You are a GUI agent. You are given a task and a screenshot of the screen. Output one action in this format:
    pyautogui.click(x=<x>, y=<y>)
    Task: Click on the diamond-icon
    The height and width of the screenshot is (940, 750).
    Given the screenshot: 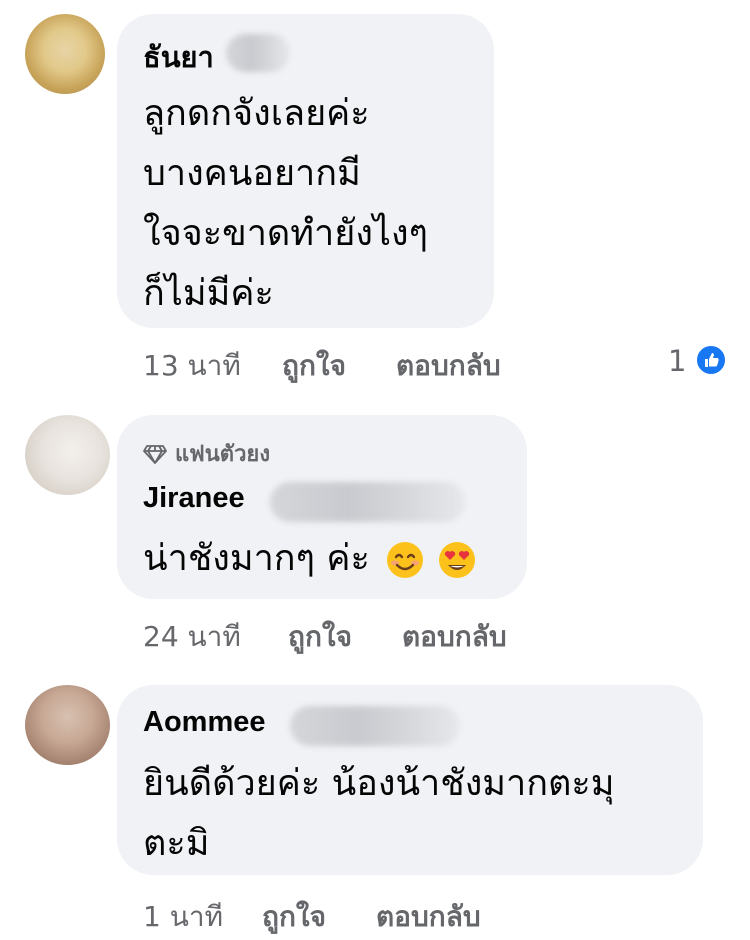 What is the action you would take?
    pyautogui.click(x=155, y=454)
    